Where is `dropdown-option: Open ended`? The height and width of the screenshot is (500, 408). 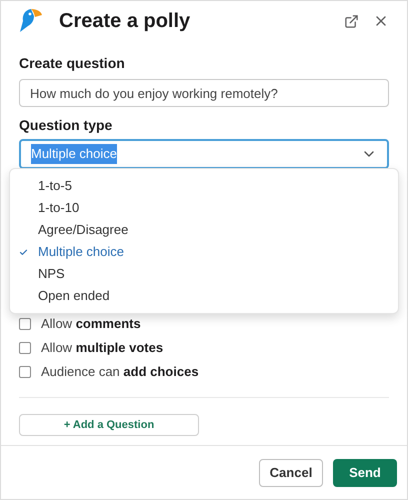 dropdown-option: Open ended is located at coordinates (204, 296).